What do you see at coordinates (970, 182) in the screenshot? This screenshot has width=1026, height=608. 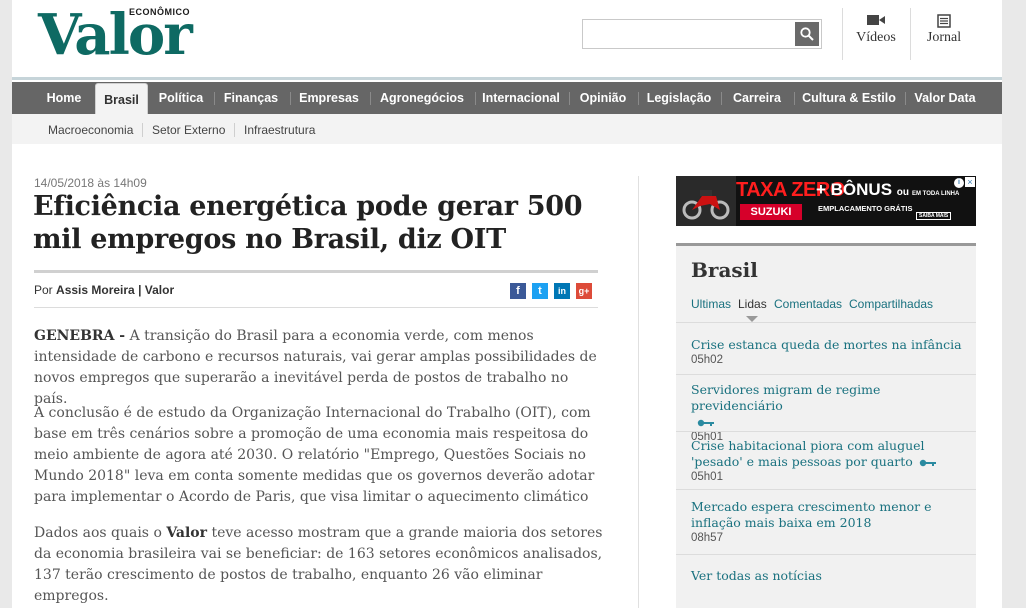 I see `ad-close-icon: ×` at bounding box center [970, 182].